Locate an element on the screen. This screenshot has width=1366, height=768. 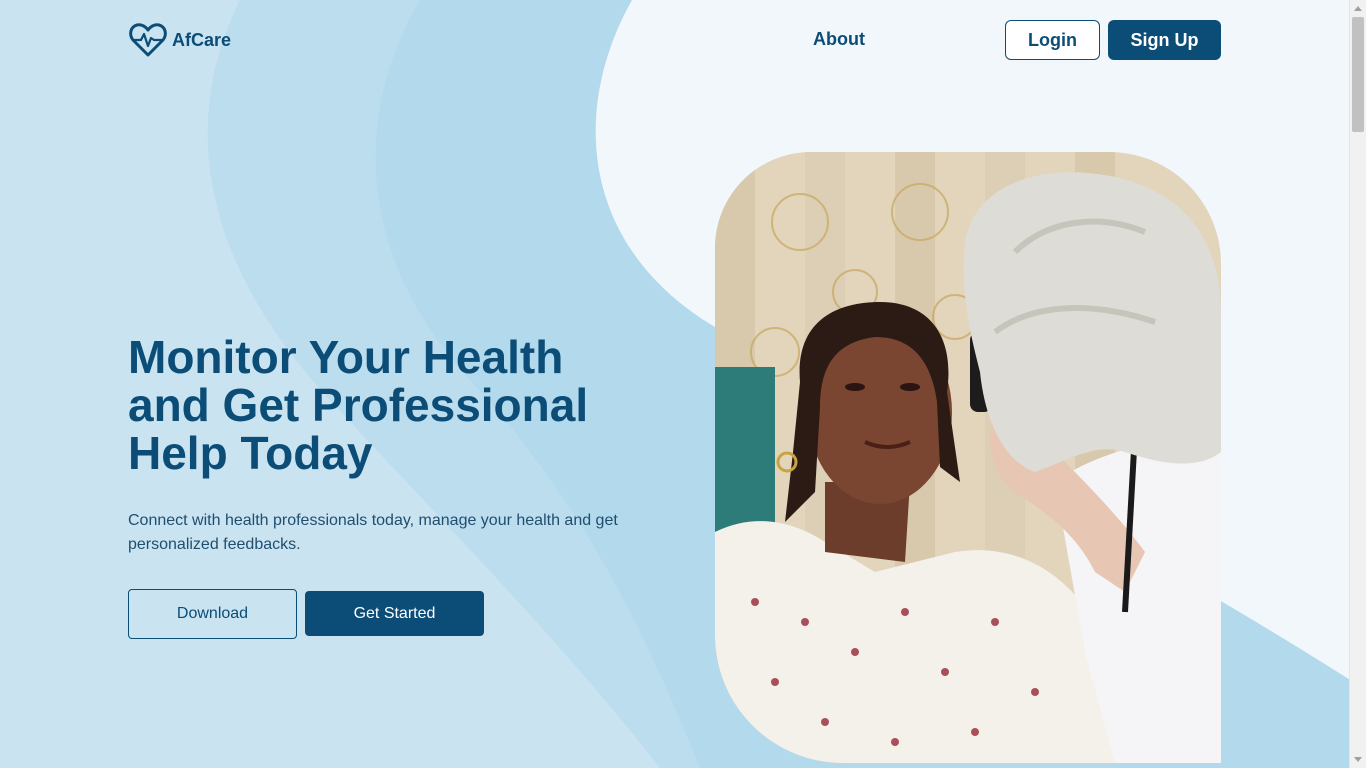
brand-name: AfCare is located at coordinates (202, 39).